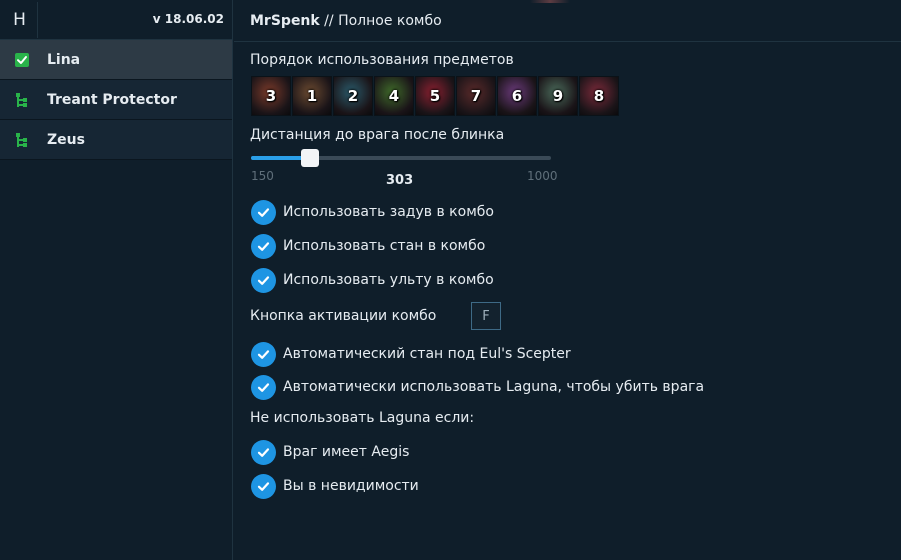 The height and width of the screenshot is (560, 901). Describe the element at coordinates (388, 212) in the screenshot. I see `checkbox-label: Использовать задув в комбо` at that location.